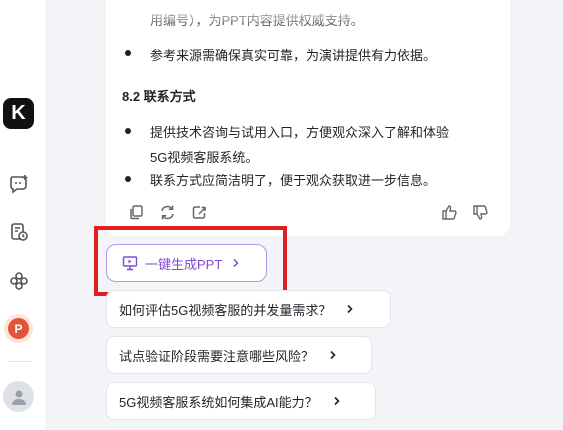 This screenshot has height=430, width=563. Describe the element at coordinates (225, 310) in the screenshot. I see `suggestion-text: 如何评估5G视频客服的并发量需求？` at that location.